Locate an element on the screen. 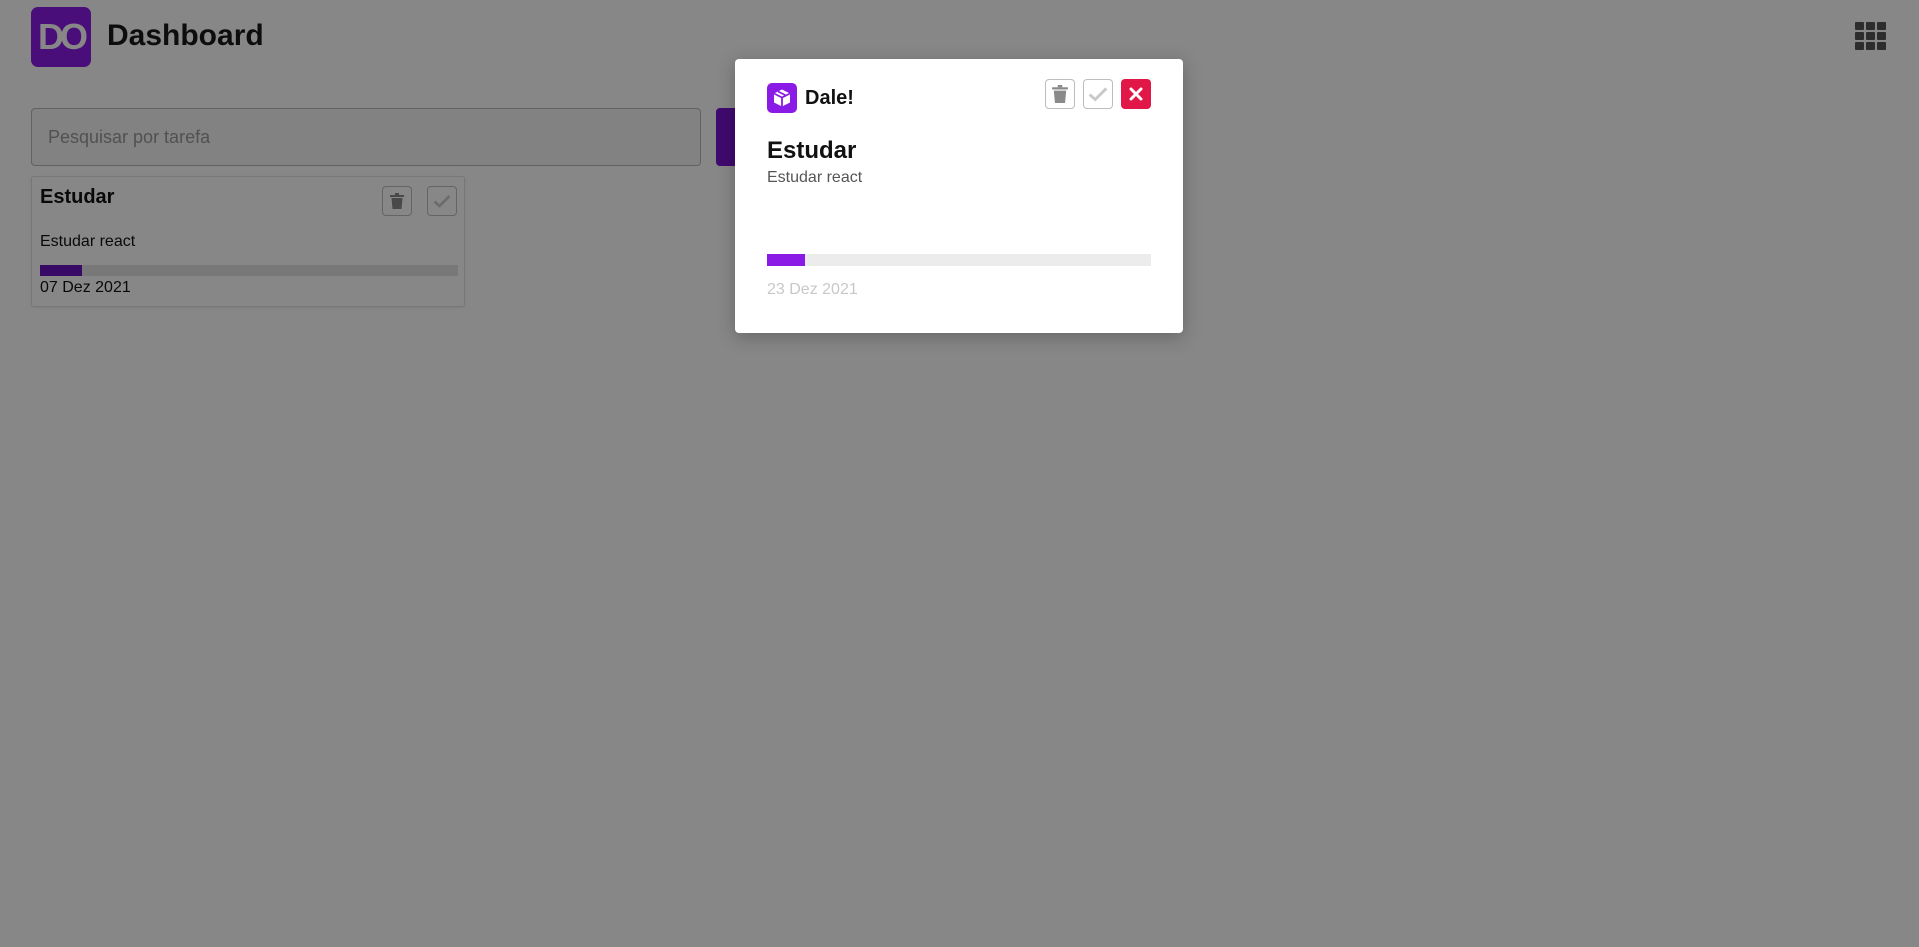  check-icon is located at coordinates (1098, 94).